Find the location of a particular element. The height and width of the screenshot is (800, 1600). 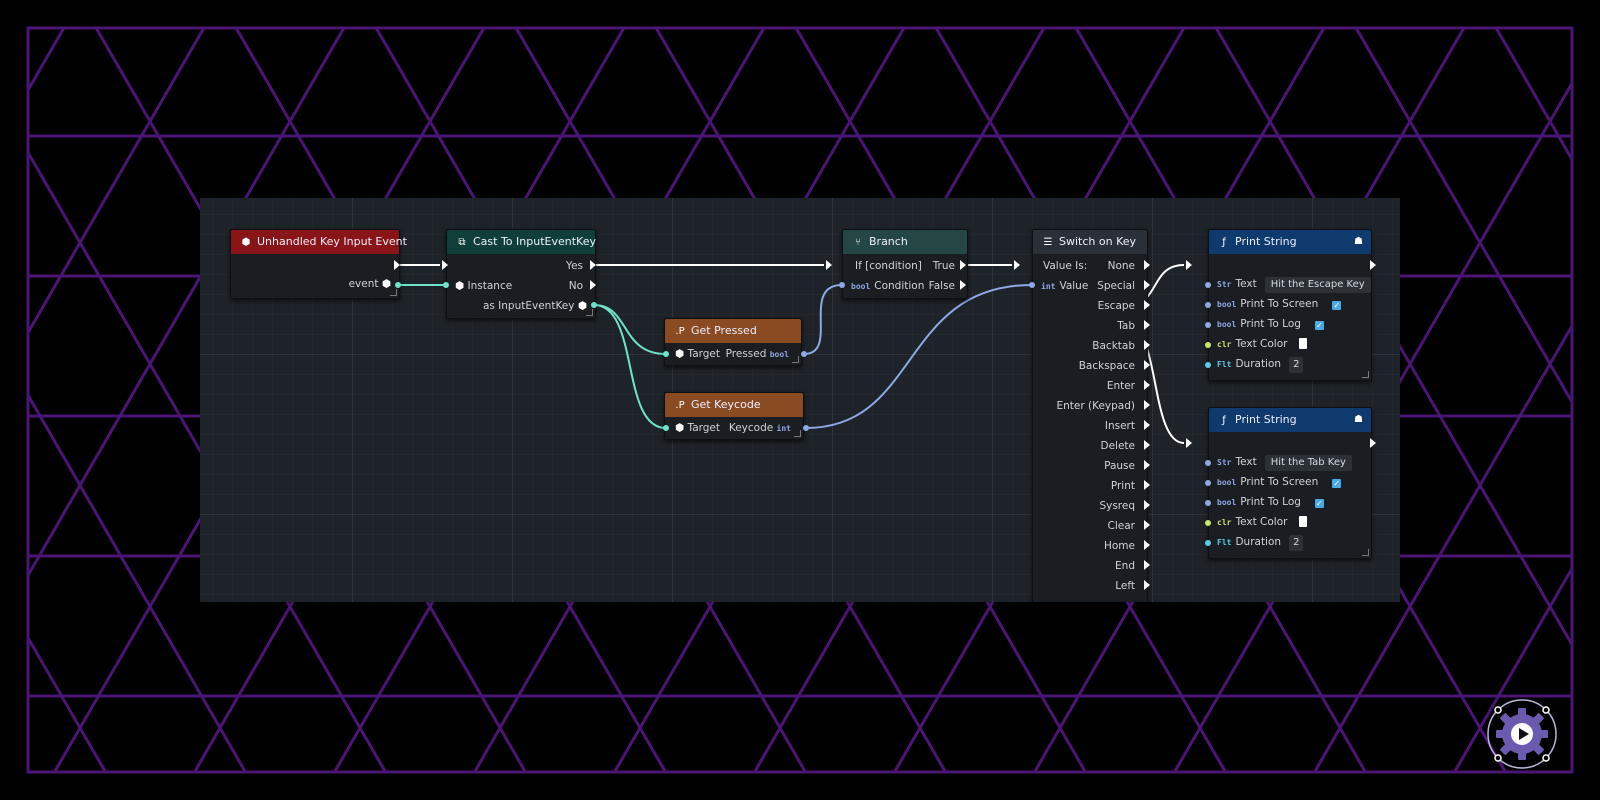

pin-label: Pressed is located at coordinates (746, 354).